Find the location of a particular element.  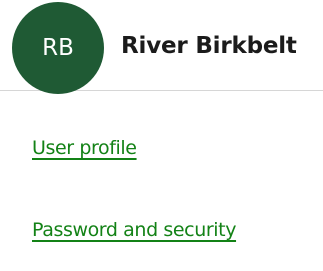

password-and-security-link: Password and security is located at coordinates (174, 230).